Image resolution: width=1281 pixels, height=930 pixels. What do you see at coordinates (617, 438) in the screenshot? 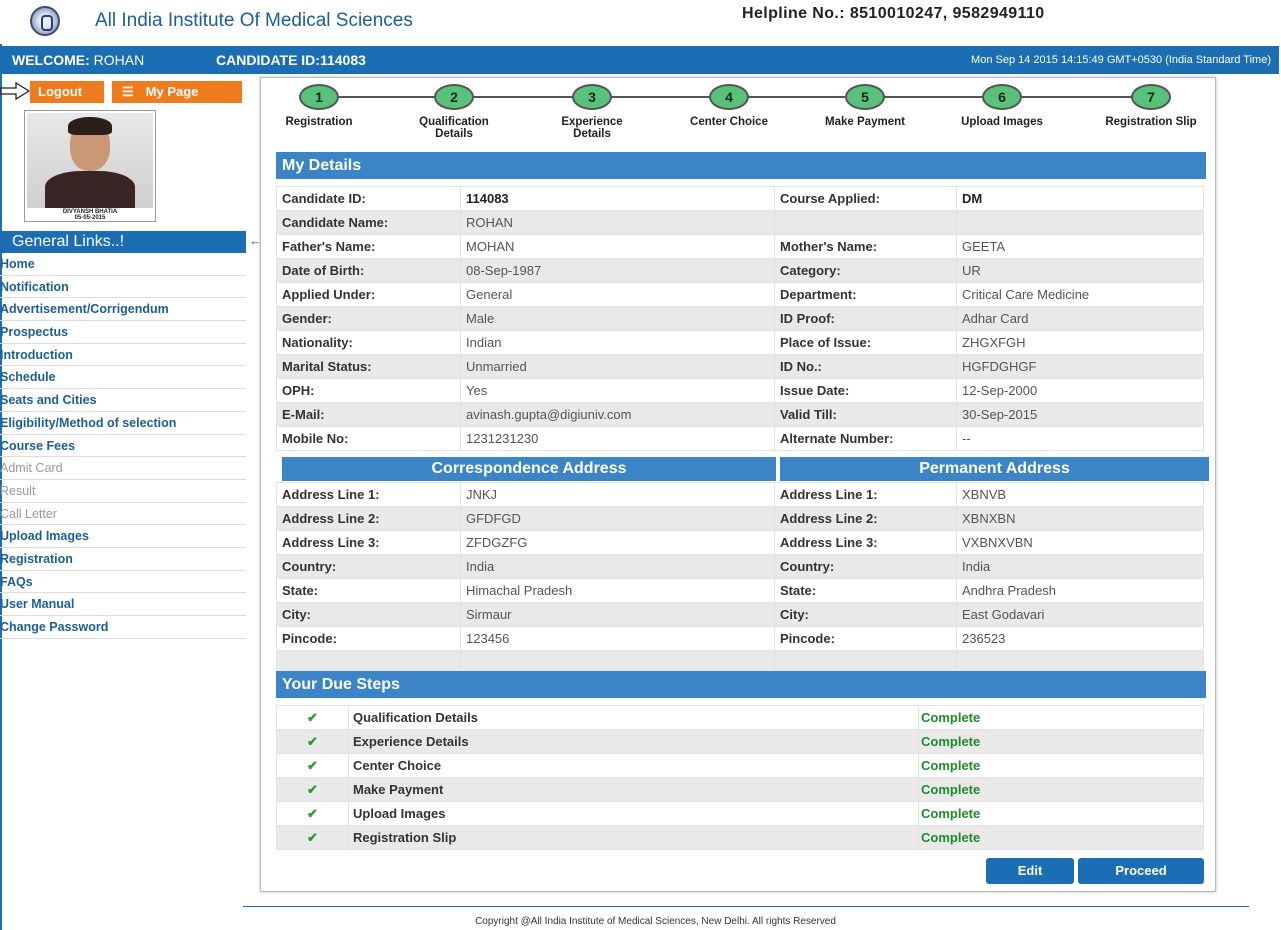
I see `field-value: 1231231230` at bounding box center [617, 438].